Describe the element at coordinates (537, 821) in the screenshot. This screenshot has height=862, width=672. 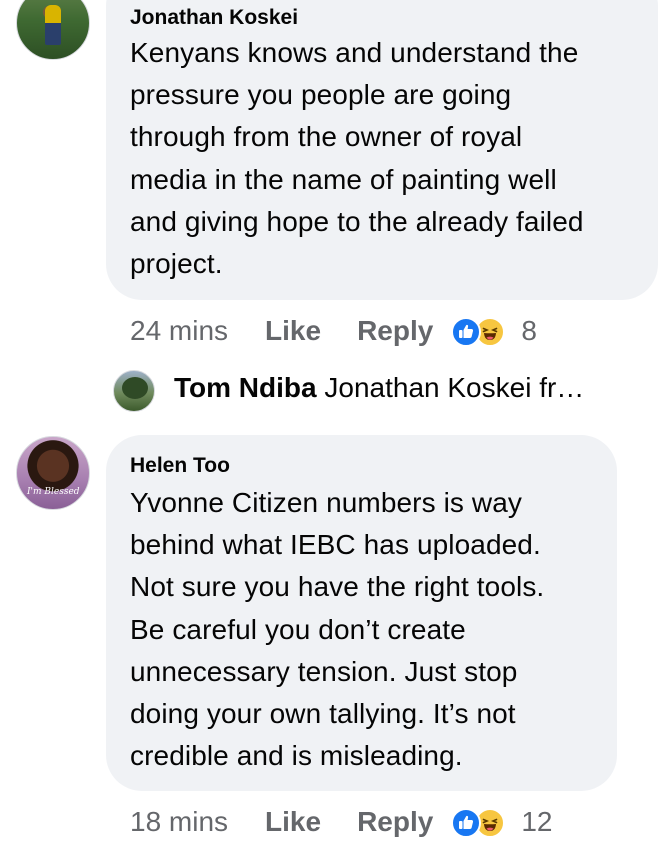
I see `reaction-count: 12` at that location.